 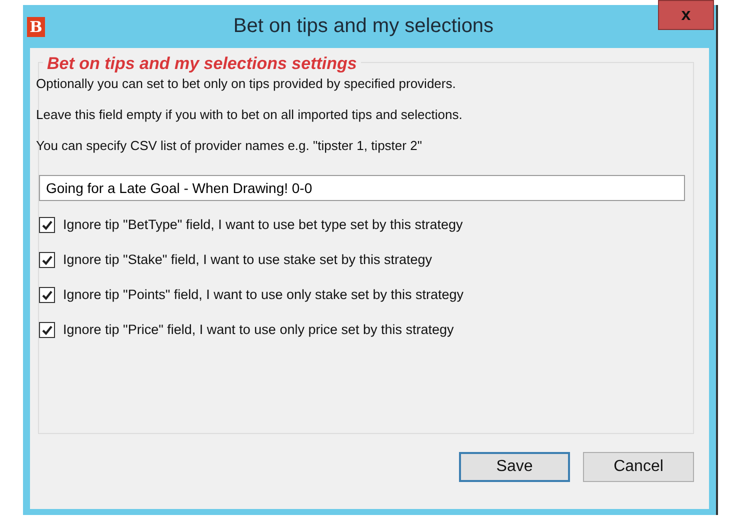 What do you see at coordinates (246, 83) in the screenshot?
I see `description-text: Optionally you can set to bet only on tips provided by specified providers.` at bounding box center [246, 83].